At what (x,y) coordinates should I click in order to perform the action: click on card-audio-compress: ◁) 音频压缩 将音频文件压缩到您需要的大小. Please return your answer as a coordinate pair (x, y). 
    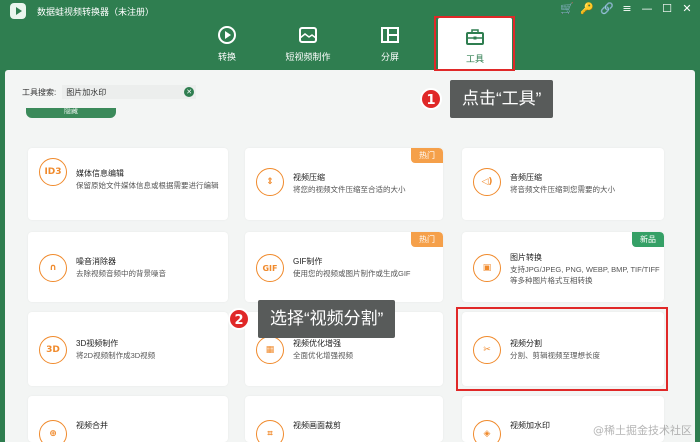
    Looking at the image, I should click on (563, 184).